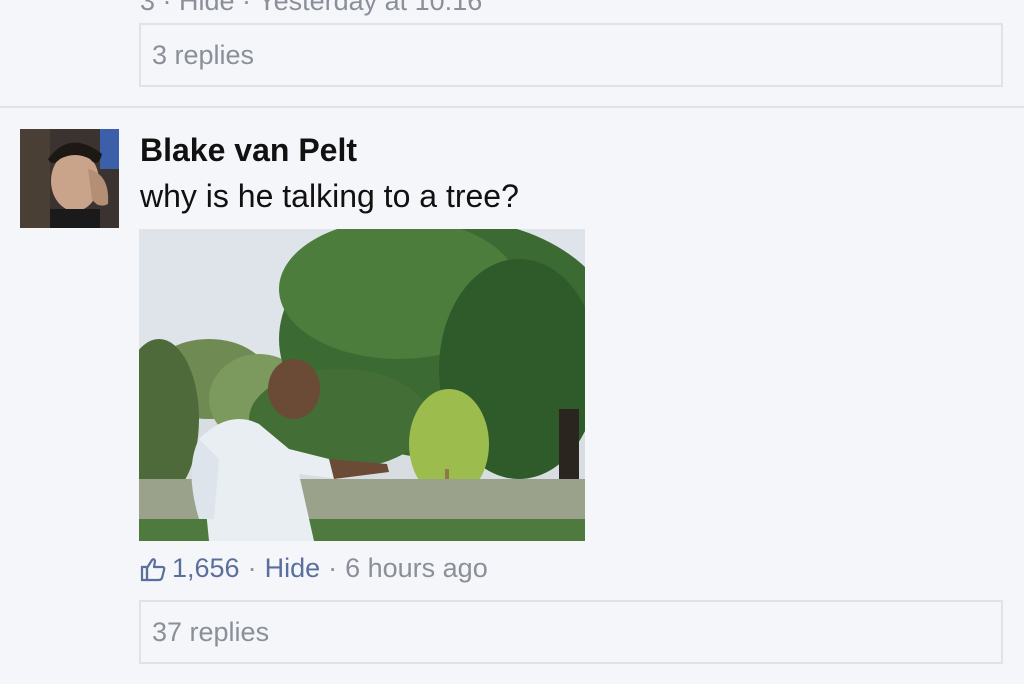 The image size is (1024, 684). I want to click on replies-label: 37 replies, so click(211, 631).